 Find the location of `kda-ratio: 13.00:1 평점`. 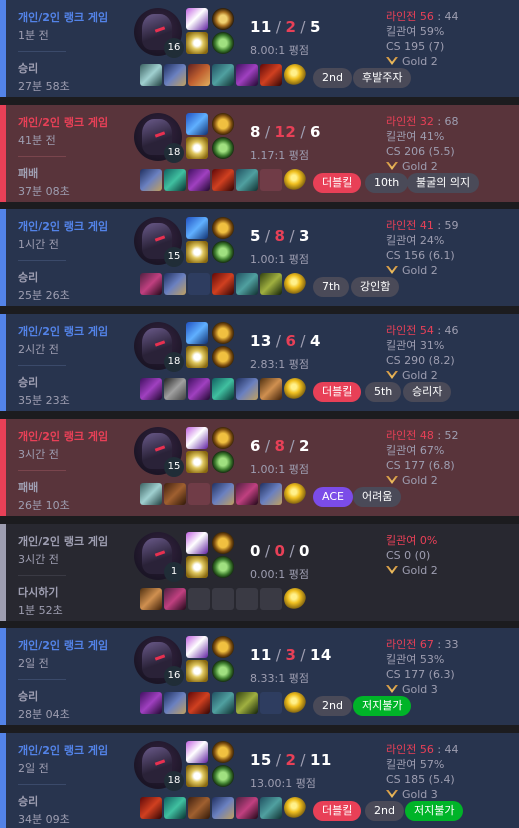

kda-ratio: 13.00:1 평점 is located at coordinates (283, 783).